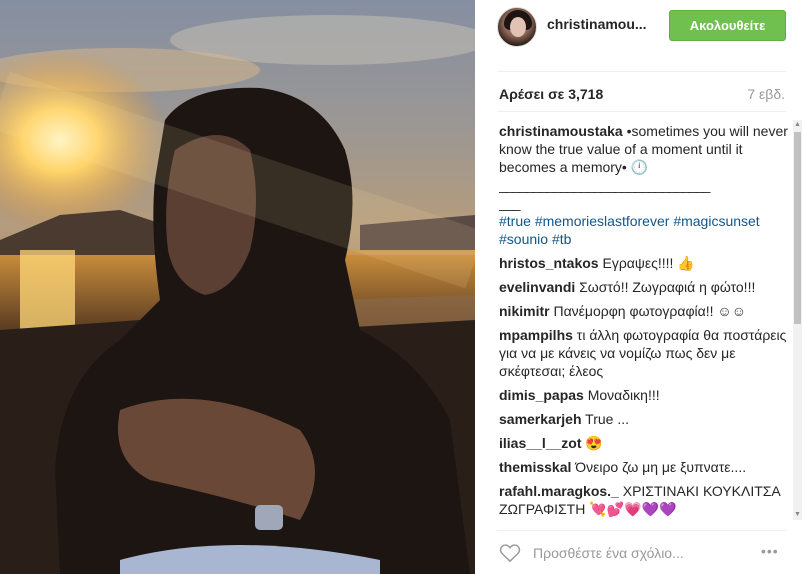  What do you see at coordinates (667, 287) in the screenshot?
I see `comment-text: Σωστό!! Ζωγραφιά η φώτο!!!` at bounding box center [667, 287].